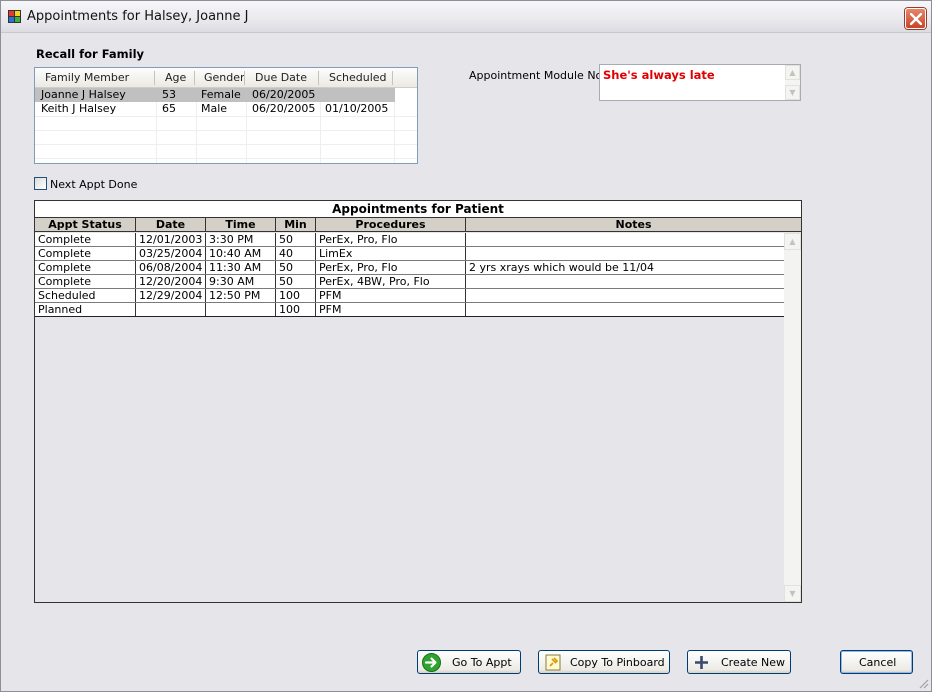 Image resolution: width=932 pixels, height=692 pixels. What do you see at coordinates (418, 209) in the screenshot?
I see `appointments-grid-title: Appointments for Patient` at bounding box center [418, 209].